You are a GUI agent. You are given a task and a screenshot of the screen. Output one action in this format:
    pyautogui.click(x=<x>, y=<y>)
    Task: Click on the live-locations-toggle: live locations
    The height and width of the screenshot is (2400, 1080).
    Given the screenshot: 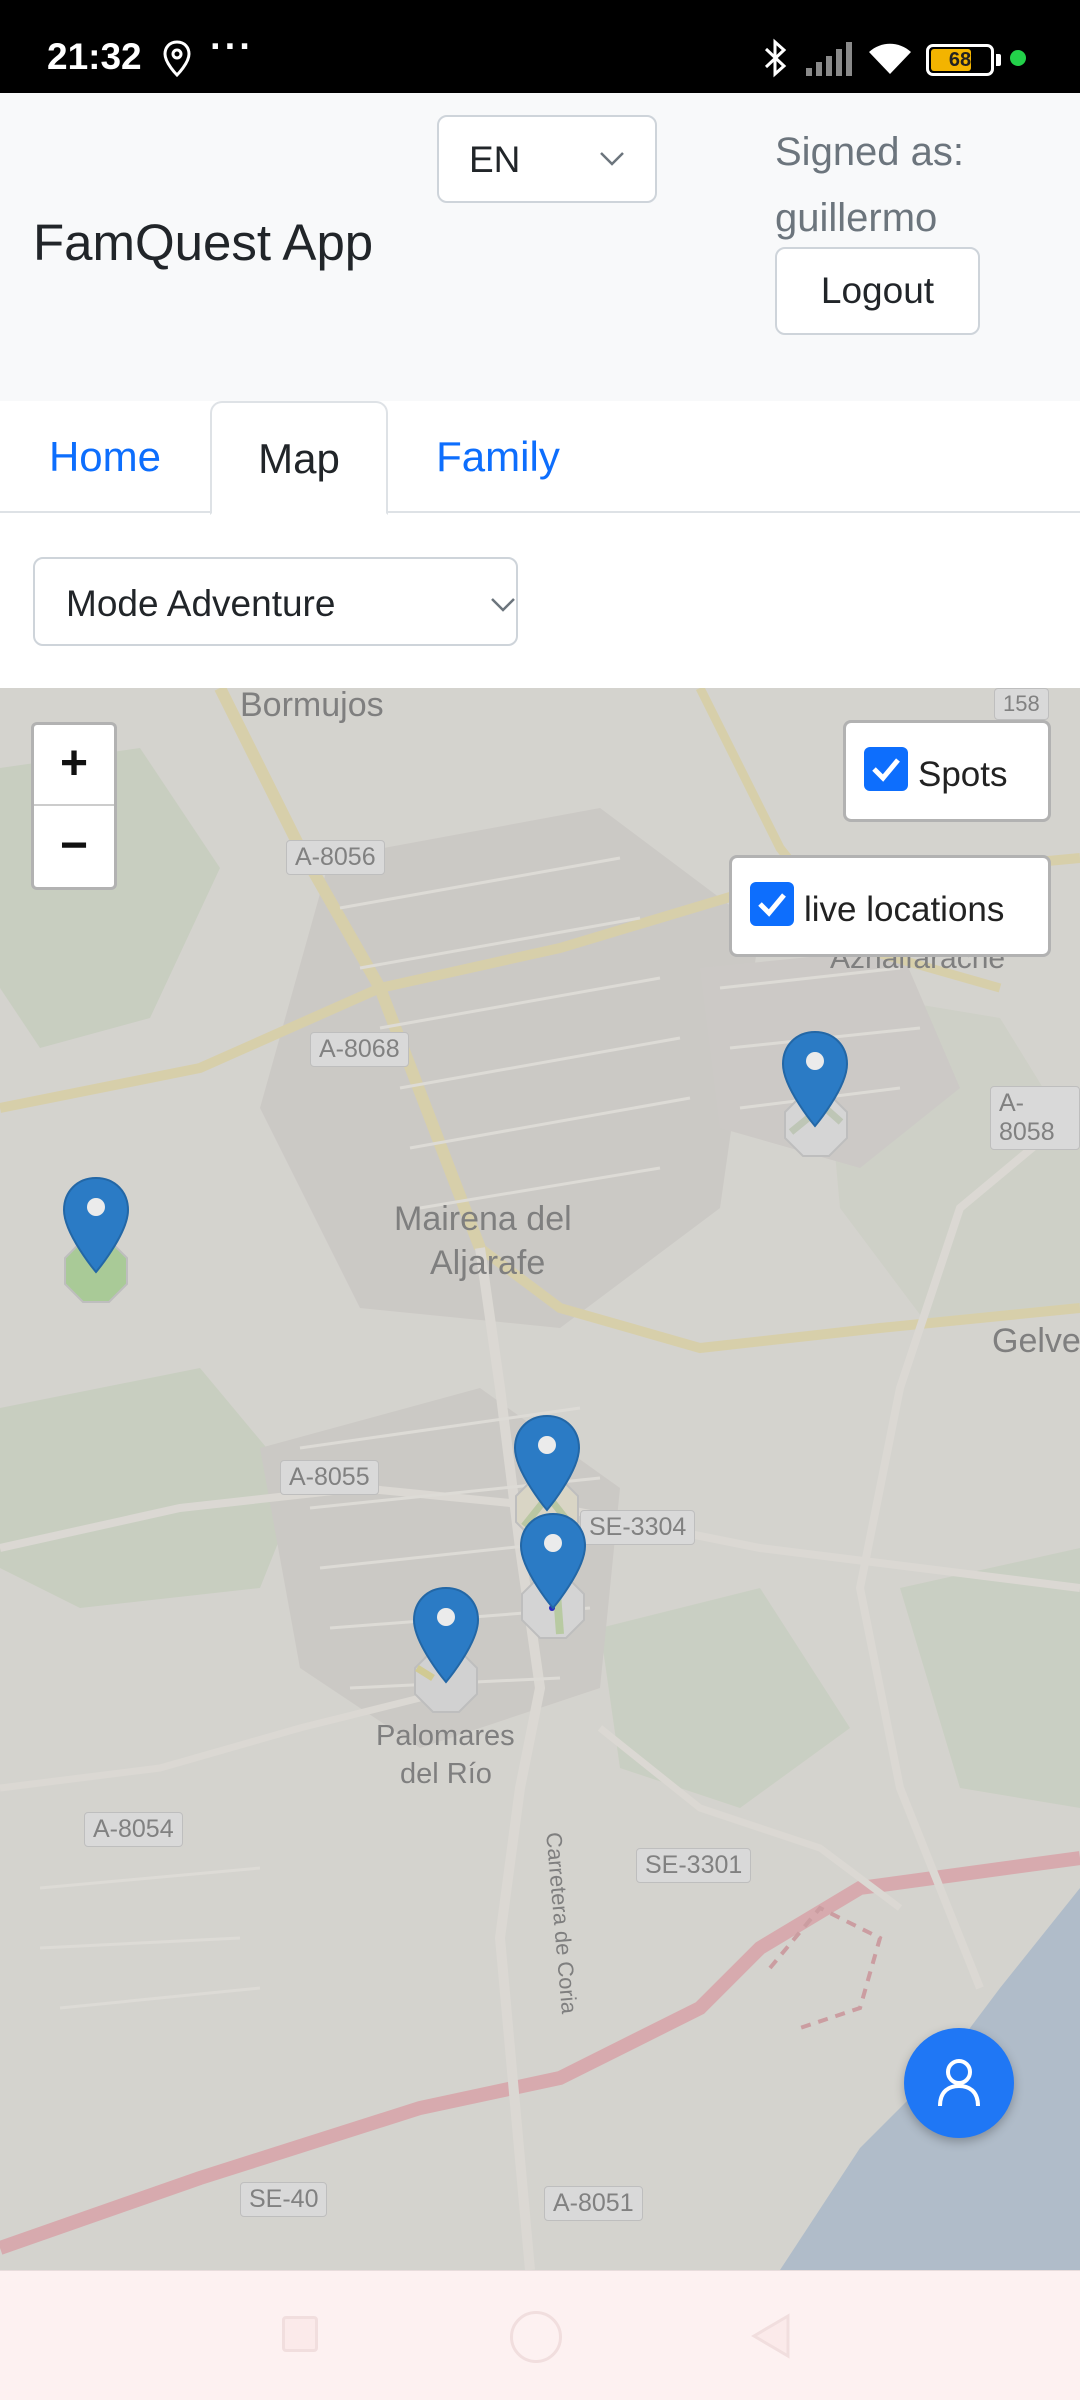 What is the action you would take?
    pyautogui.click(x=890, y=906)
    